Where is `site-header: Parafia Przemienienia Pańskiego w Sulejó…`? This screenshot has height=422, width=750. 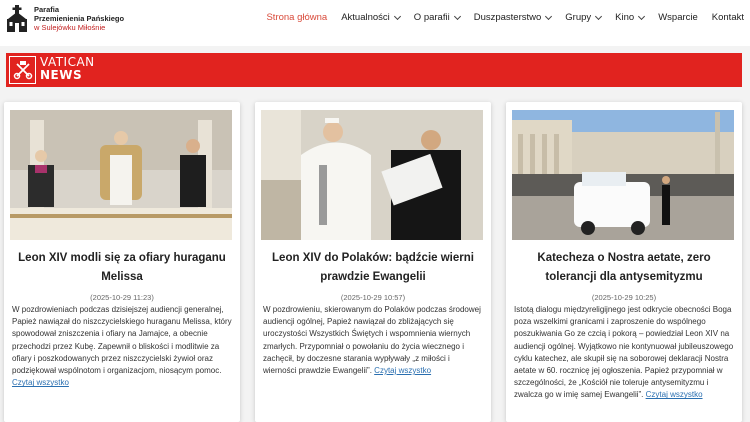 site-header: Parafia Przemienienia Pańskiego w Sulejó… is located at coordinates (375, 23).